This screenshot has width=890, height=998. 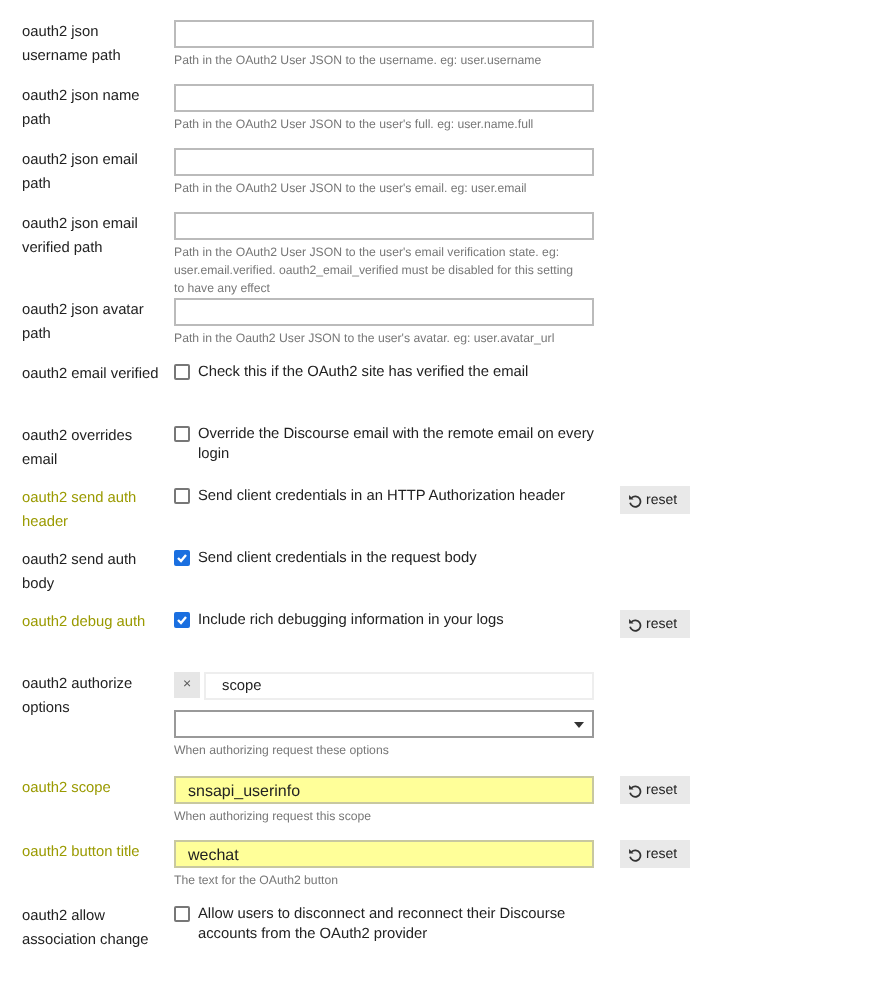 What do you see at coordinates (384, 790) in the screenshot?
I see `text-field: snsapi_userinfo` at bounding box center [384, 790].